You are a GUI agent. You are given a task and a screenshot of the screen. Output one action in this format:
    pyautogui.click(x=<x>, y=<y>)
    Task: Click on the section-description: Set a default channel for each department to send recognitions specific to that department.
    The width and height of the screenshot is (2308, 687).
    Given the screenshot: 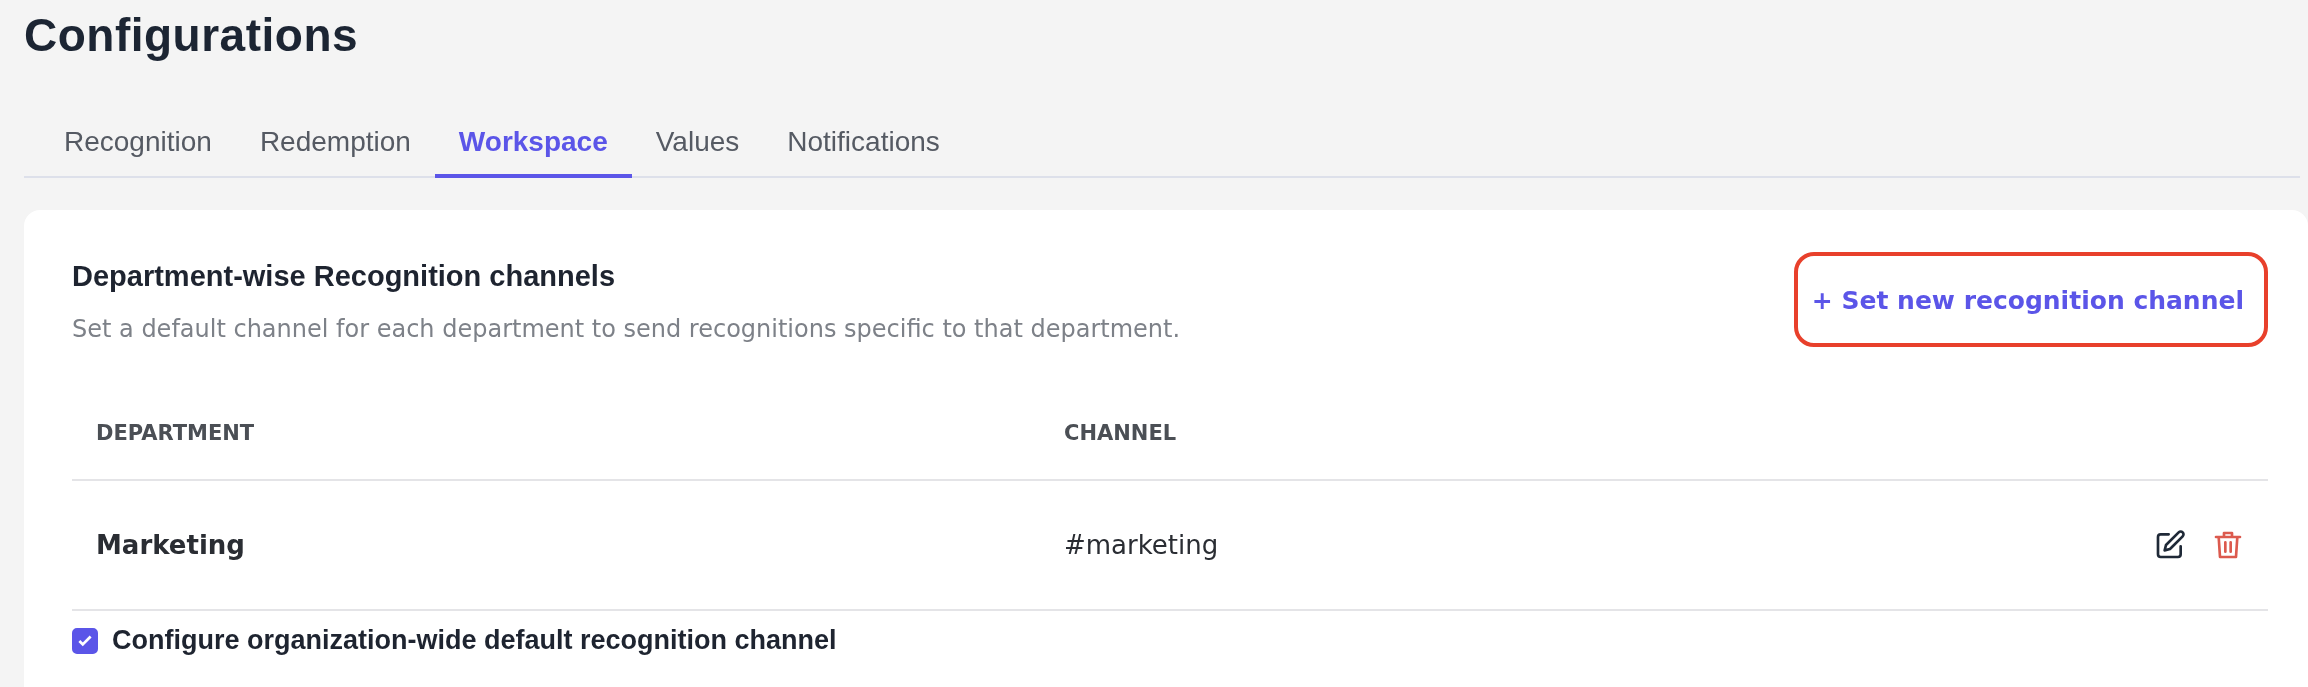 What is the action you would take?
    pyautogui.click(x=626, y=329)
    